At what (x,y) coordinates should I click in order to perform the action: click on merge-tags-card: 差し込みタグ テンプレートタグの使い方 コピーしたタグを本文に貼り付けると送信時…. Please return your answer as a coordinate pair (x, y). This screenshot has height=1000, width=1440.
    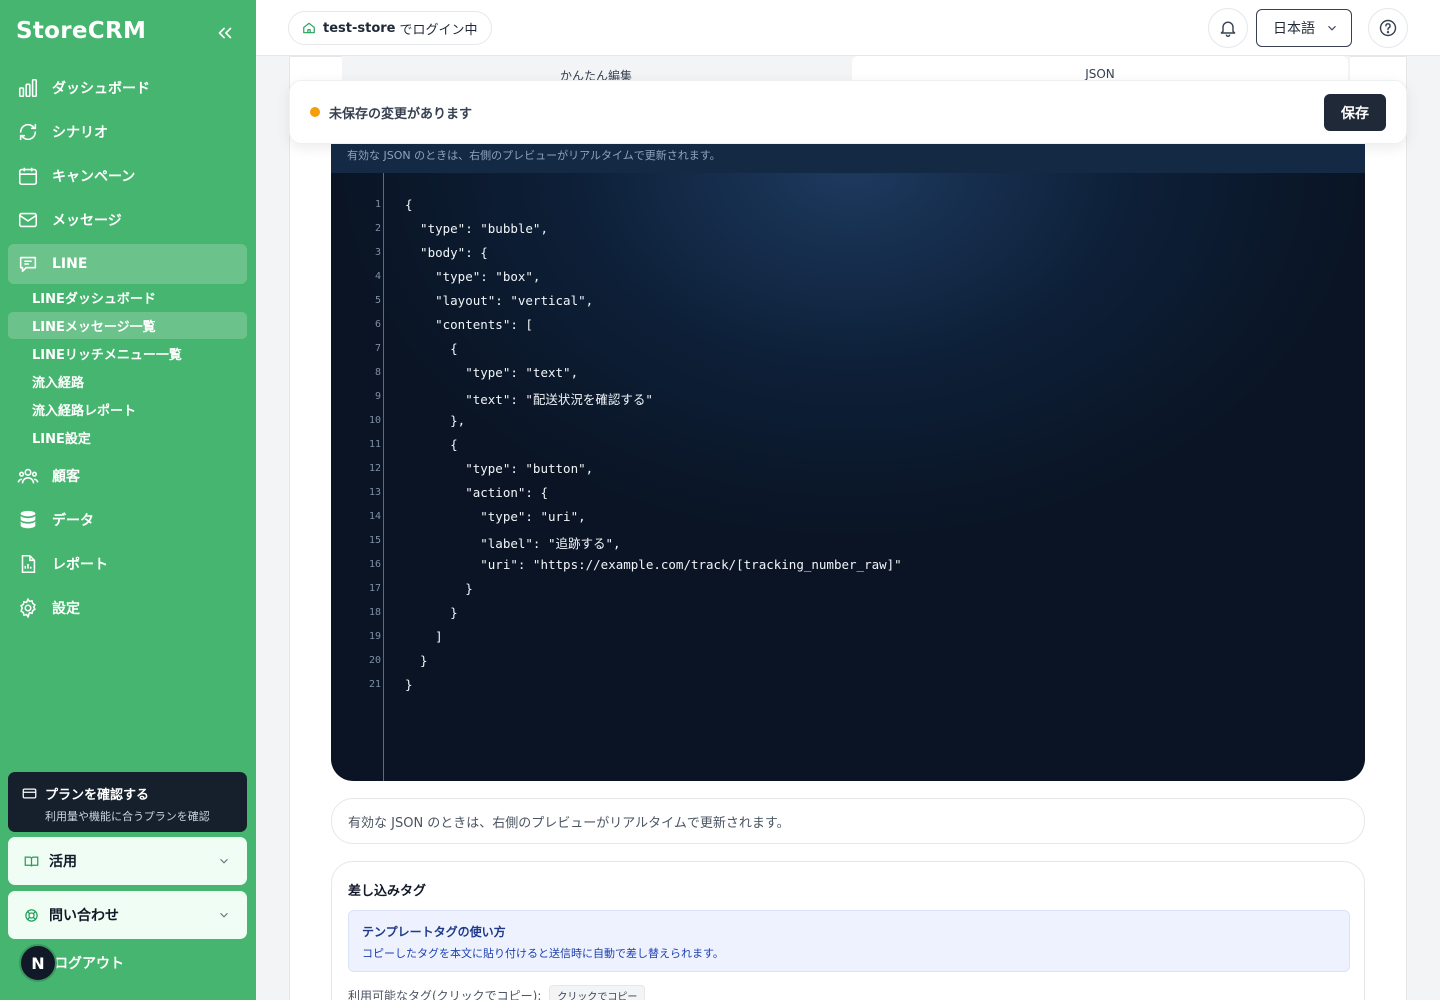
    Looking at the image, I should click on (848, 930).